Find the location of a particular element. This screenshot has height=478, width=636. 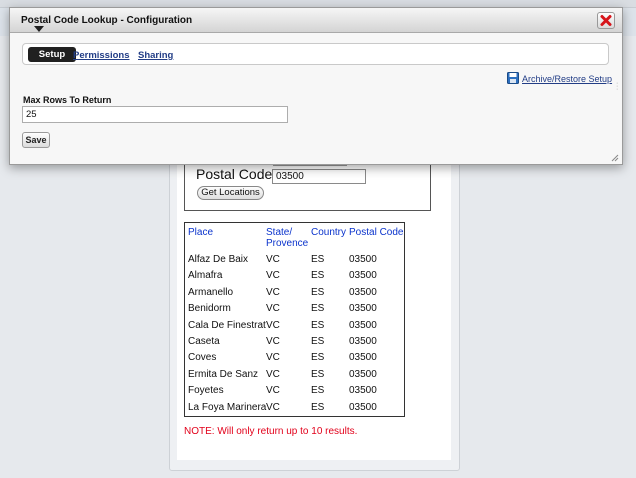

cell-place: Ermita De Sanz is located at coordinates (223, 374).